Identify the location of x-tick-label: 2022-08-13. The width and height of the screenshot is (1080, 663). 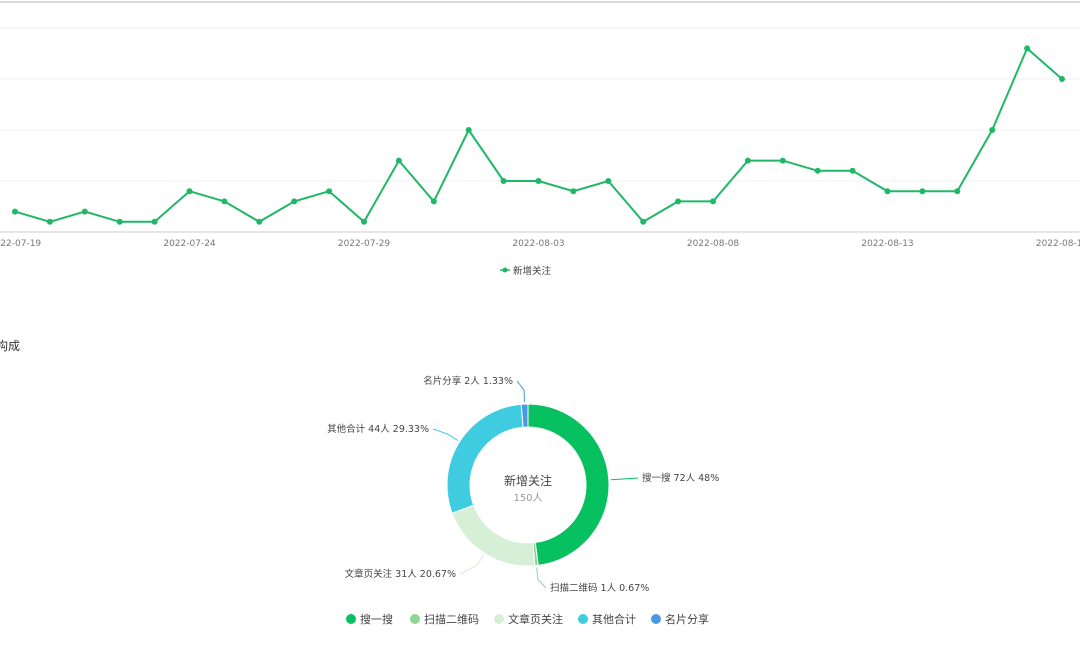
(887, 244).